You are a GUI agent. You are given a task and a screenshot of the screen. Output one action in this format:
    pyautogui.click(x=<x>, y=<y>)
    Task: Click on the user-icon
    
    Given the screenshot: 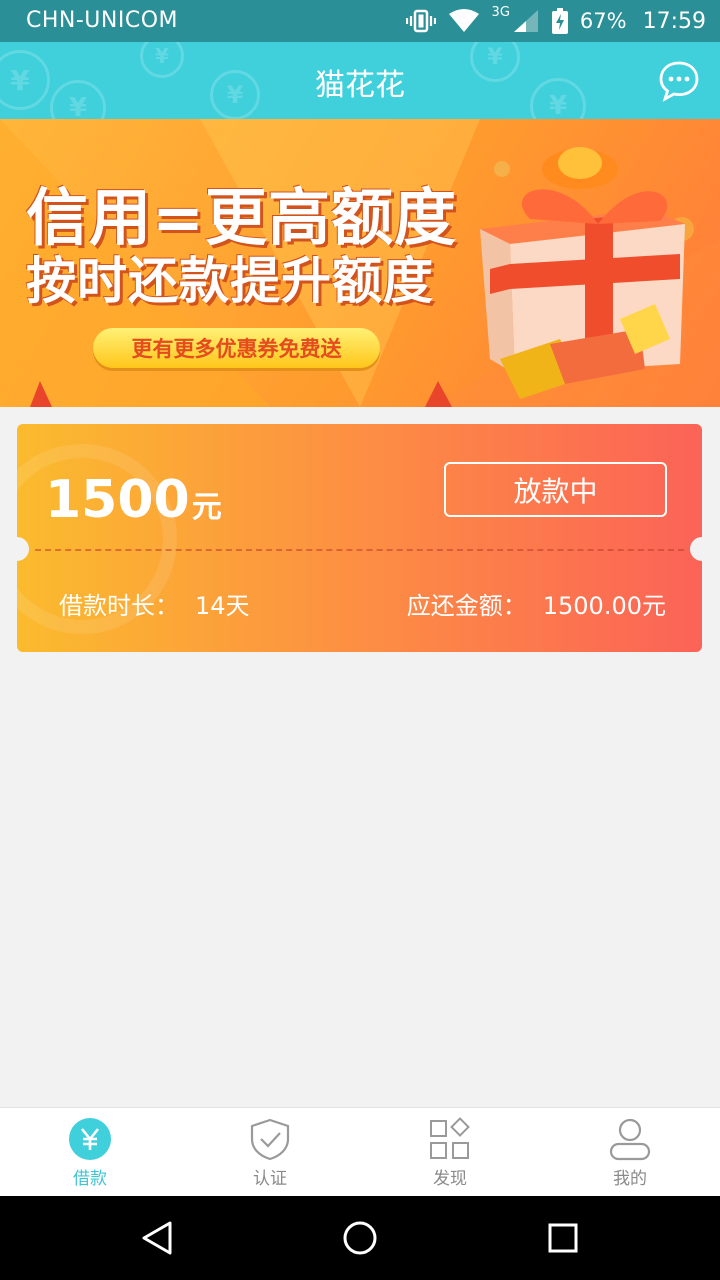 What is the action you would take?
    pyautogui.click(x=630, y=1139)
    